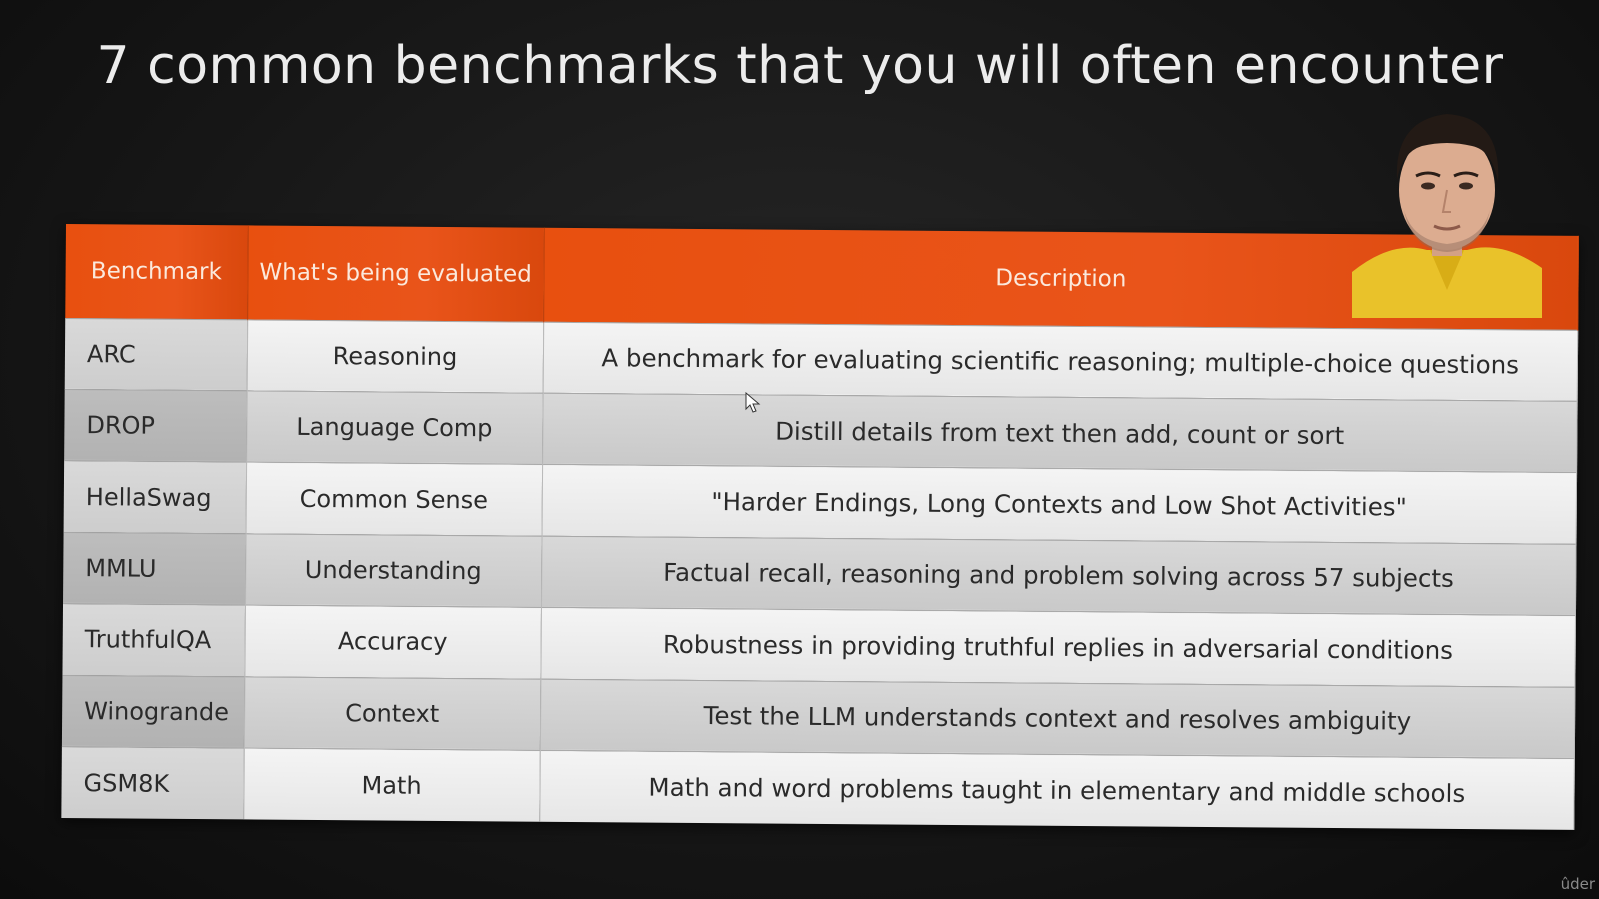  What do you see at coordinates (395, 356) in the screenshot?
I see `benchmark-evaluated: Reasoning` at bounding box center [395, 356].